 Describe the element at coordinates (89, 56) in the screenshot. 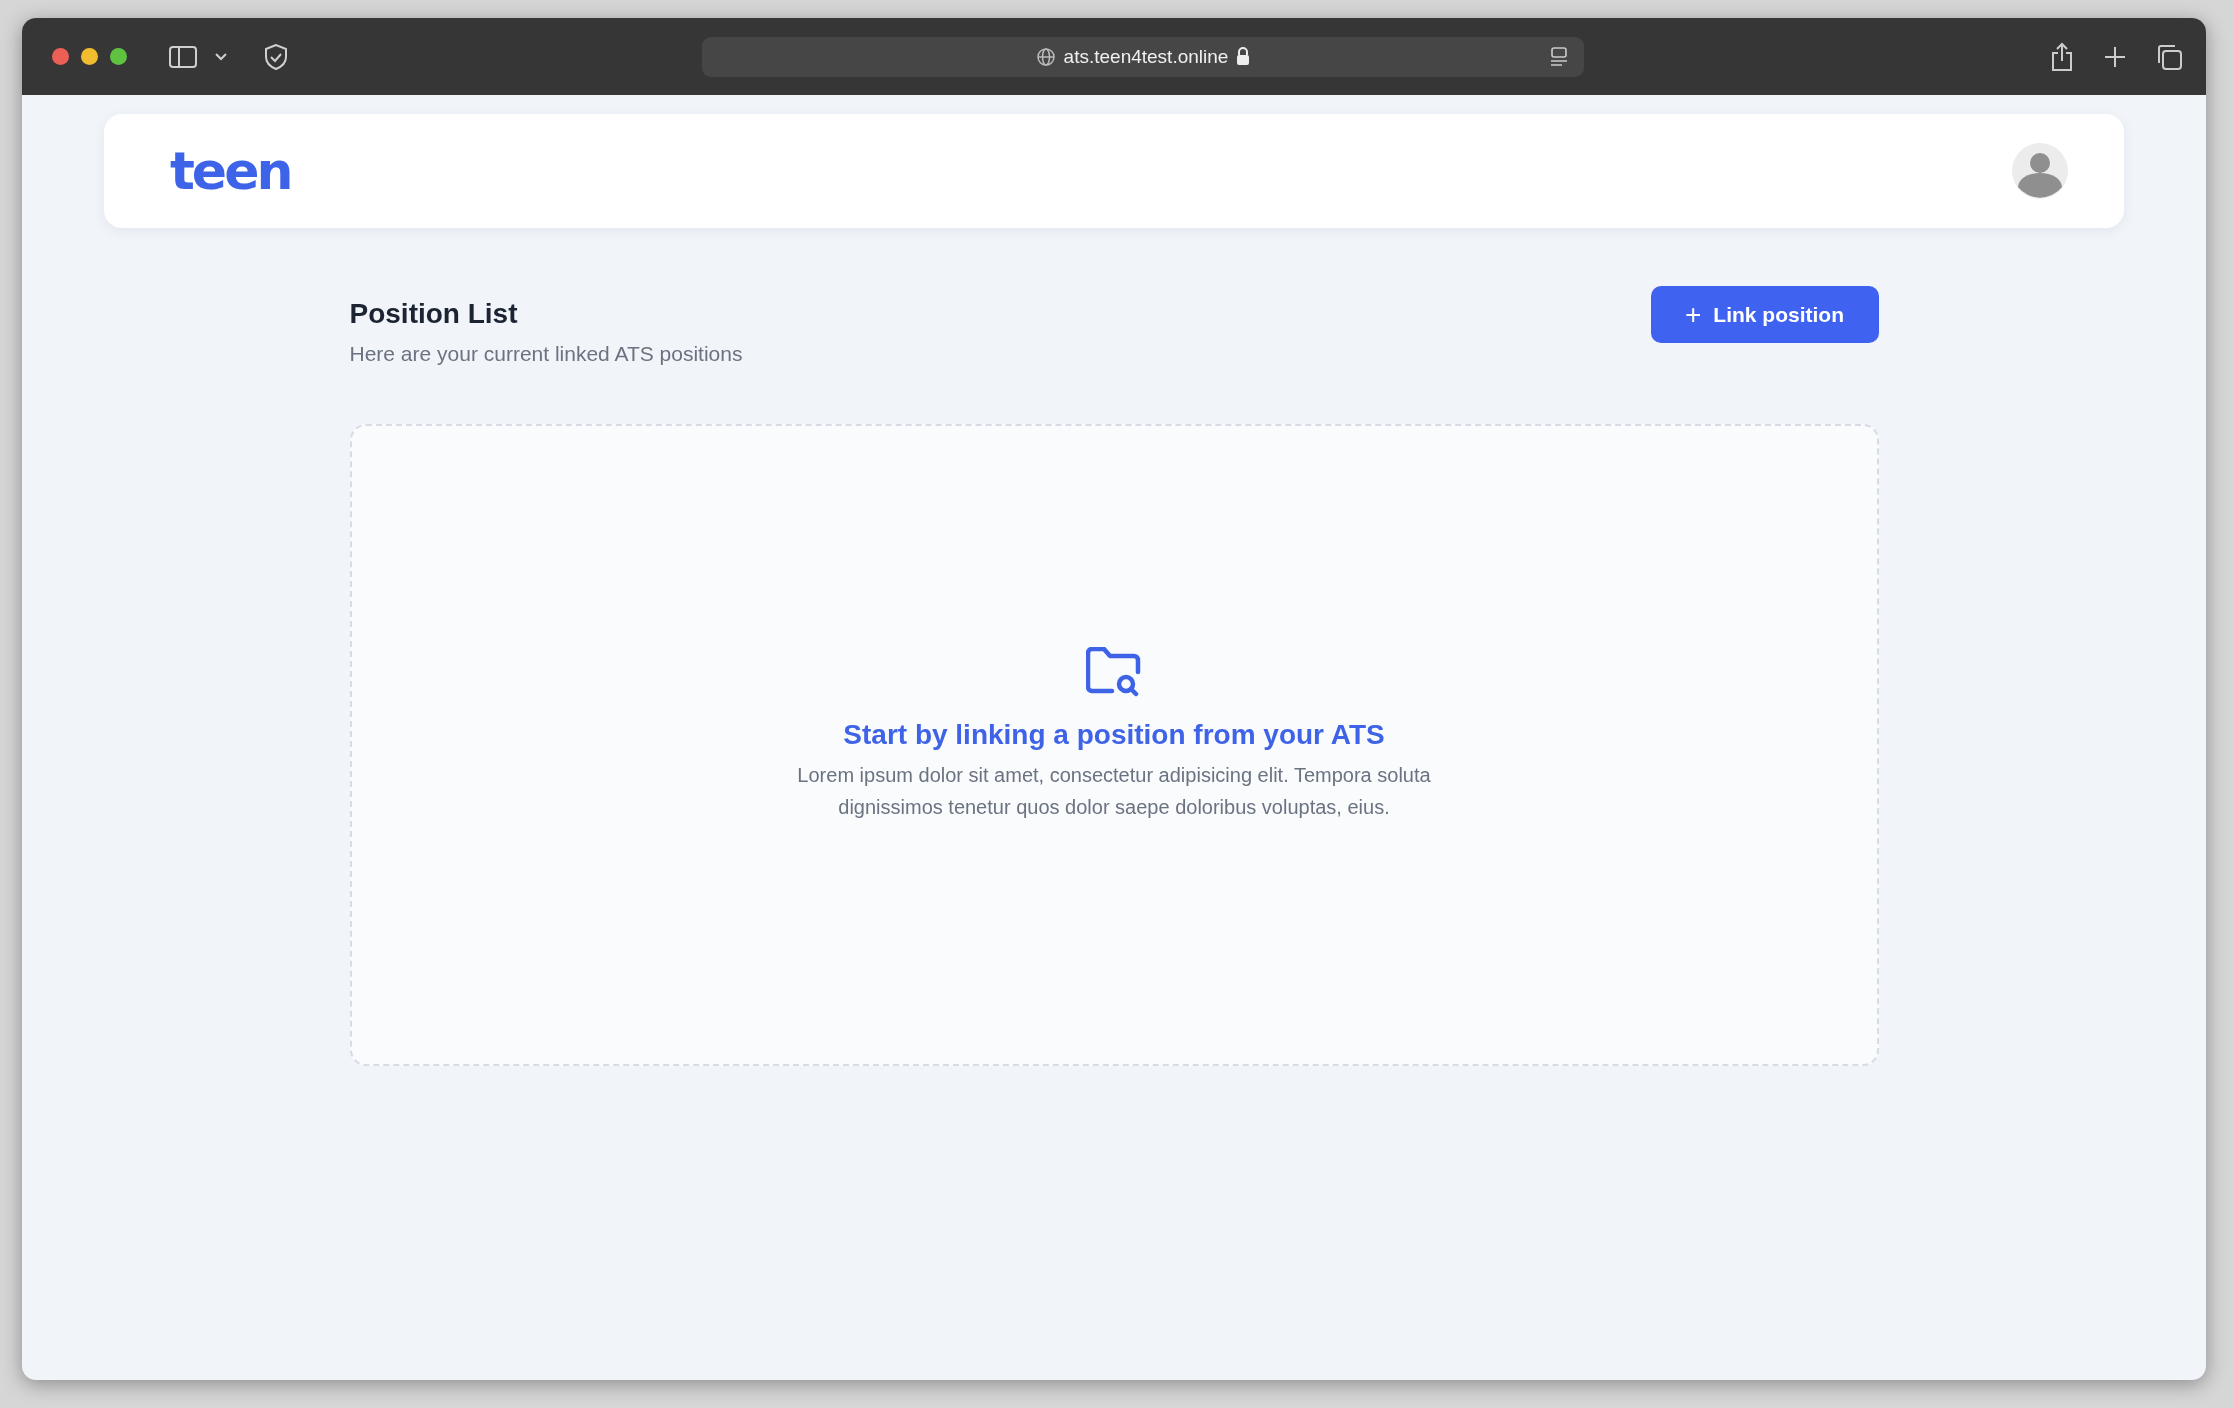

I see `minimize-window-icon` at that location.